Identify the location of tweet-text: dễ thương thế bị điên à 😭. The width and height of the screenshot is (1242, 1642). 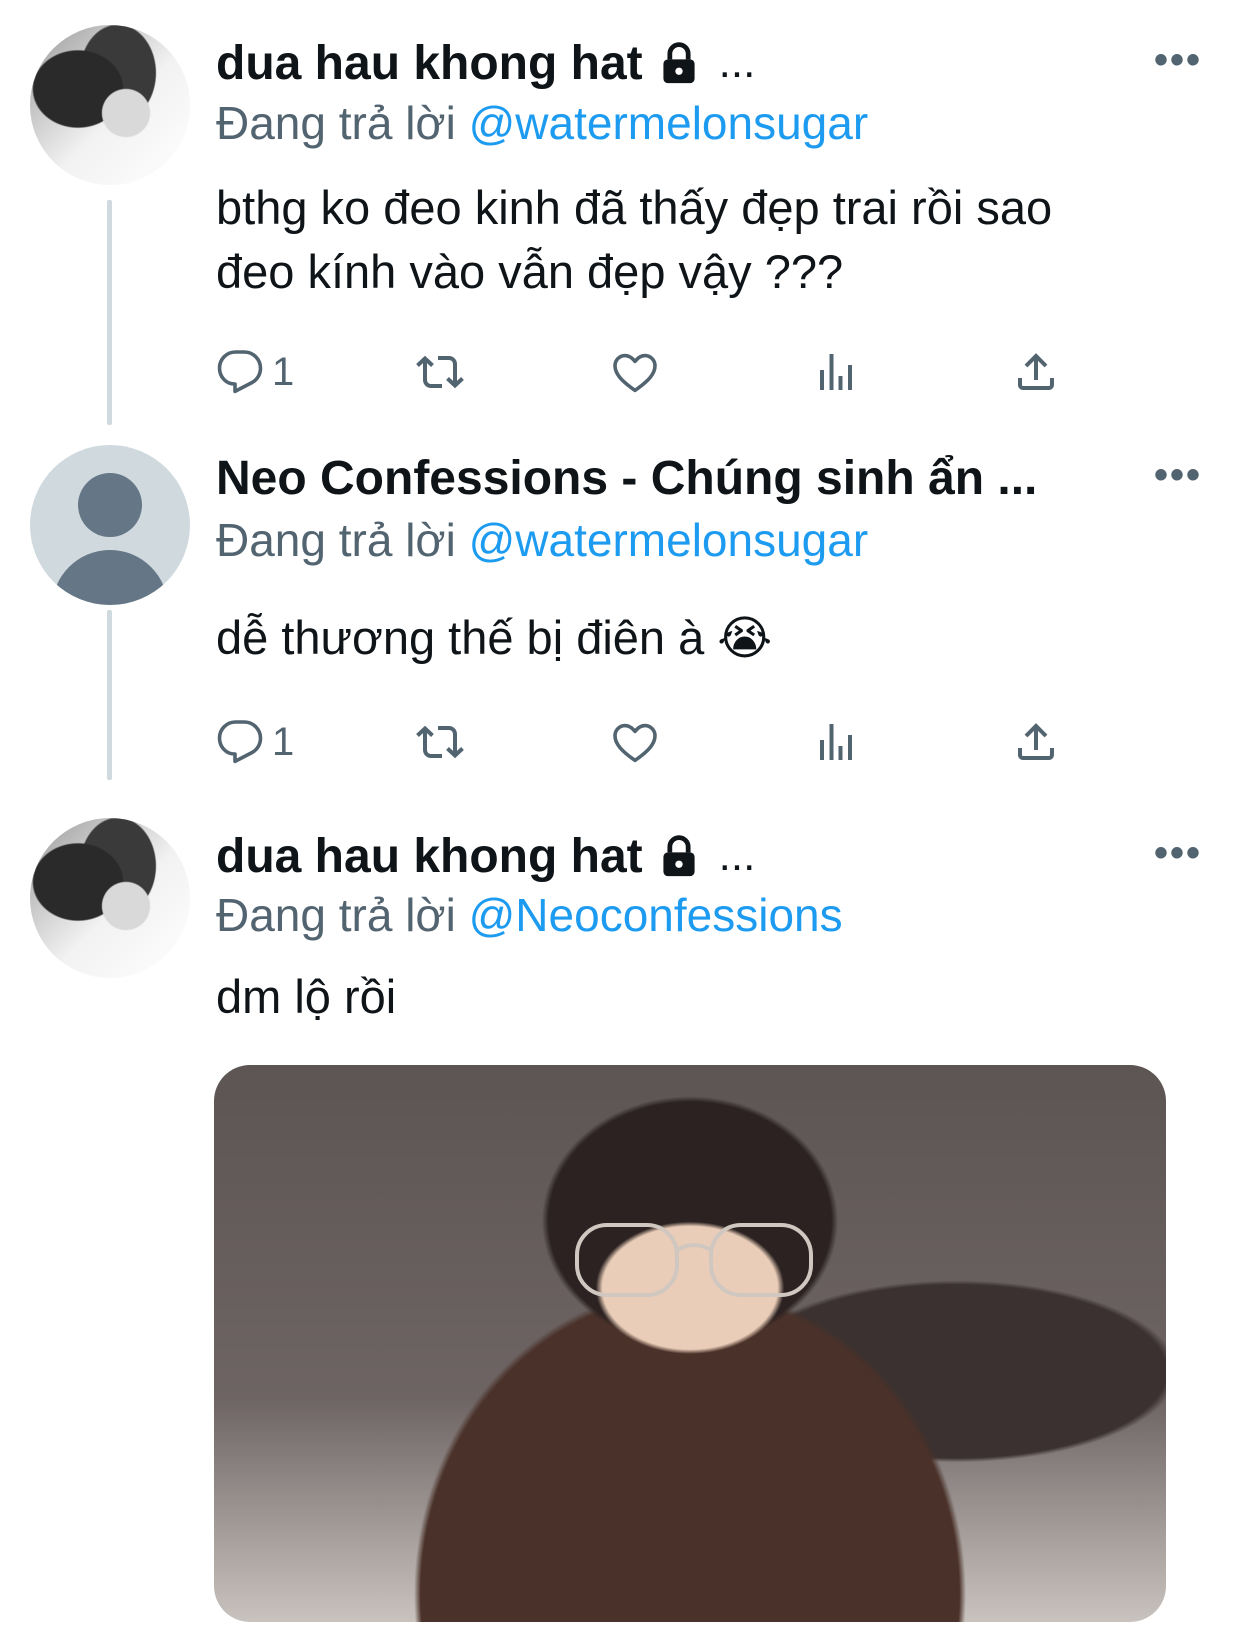
(494, 638).